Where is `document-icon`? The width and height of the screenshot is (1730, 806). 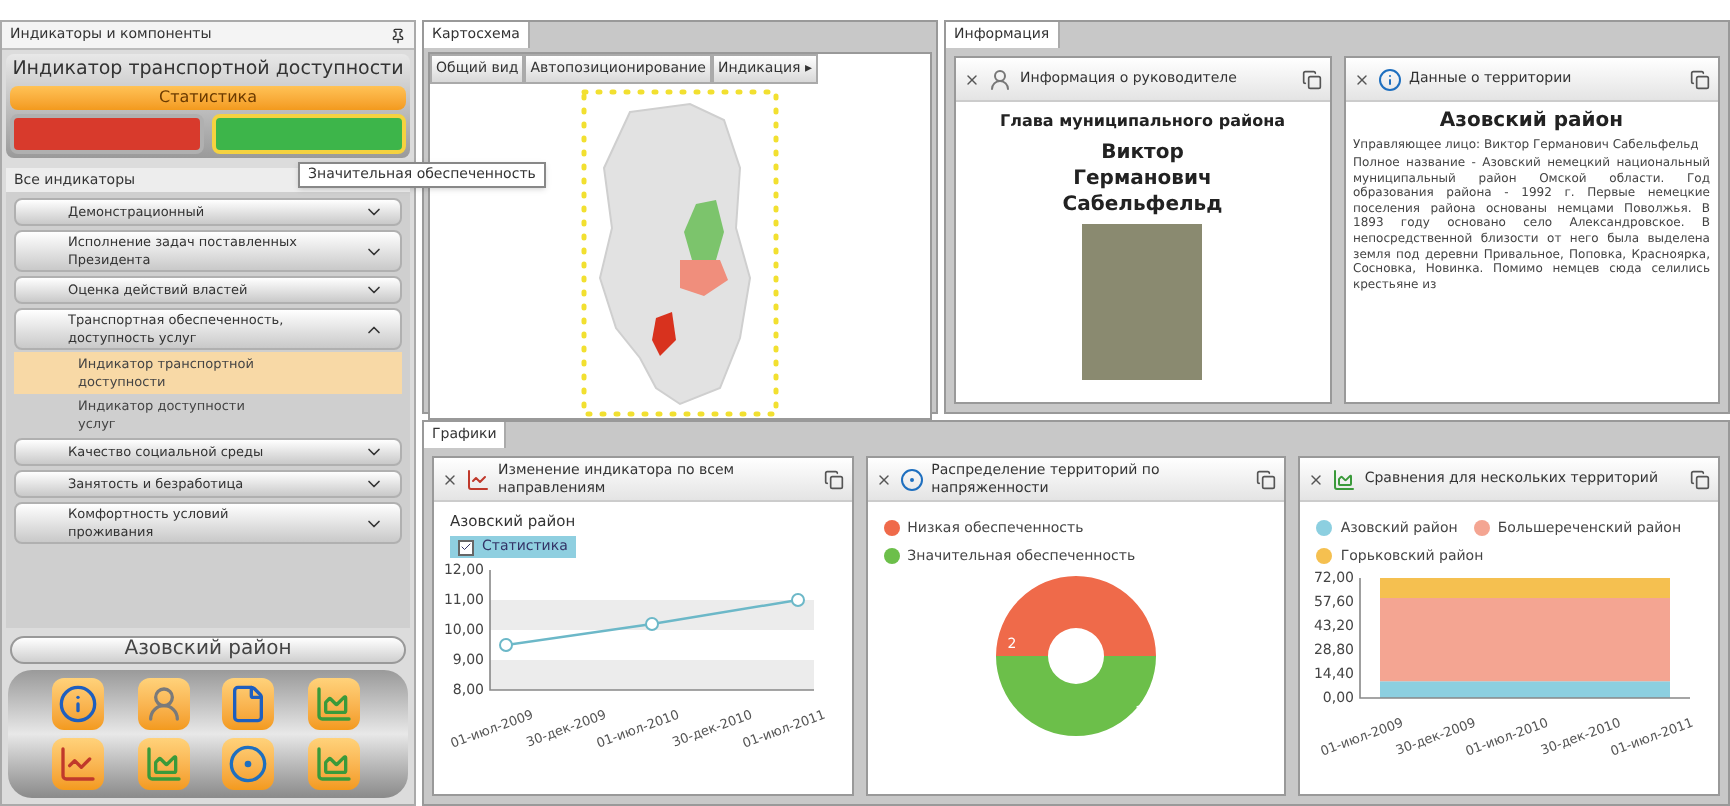
document-icon is located at coordinates (248, 704).